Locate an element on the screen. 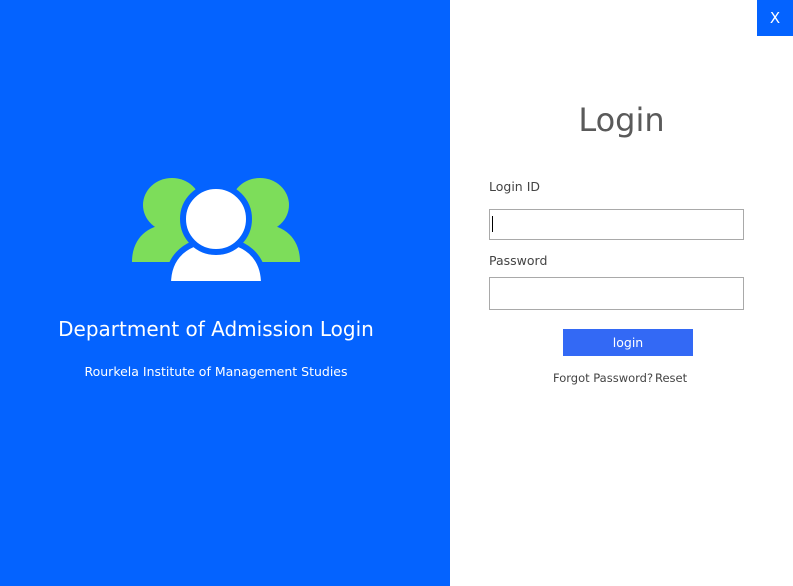 The image size is (793, 586). close-button: X is located at coordinates (775, 18).